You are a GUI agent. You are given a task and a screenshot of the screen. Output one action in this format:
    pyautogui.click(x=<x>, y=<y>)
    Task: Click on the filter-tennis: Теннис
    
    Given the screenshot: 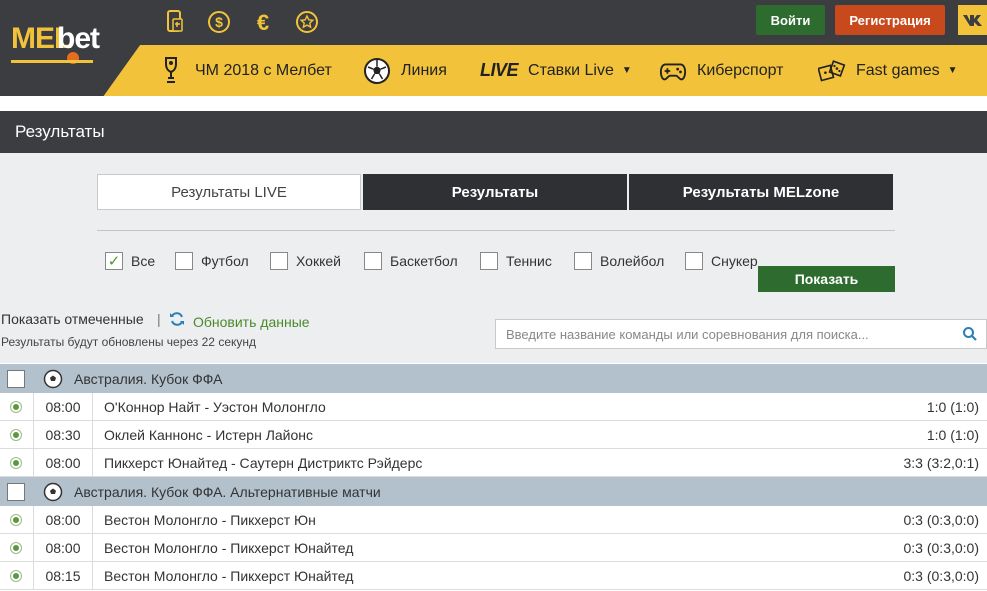 What is the action you would take?
    pyautogui.click(x=516, y=261)
    